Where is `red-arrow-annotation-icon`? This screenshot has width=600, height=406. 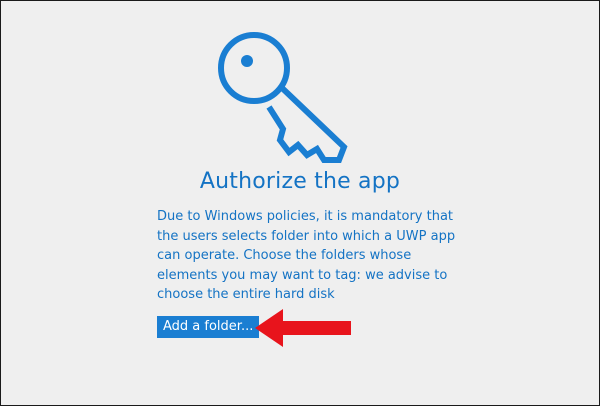 red-arrow-annotation-icon is located at coordinates (303, 328).